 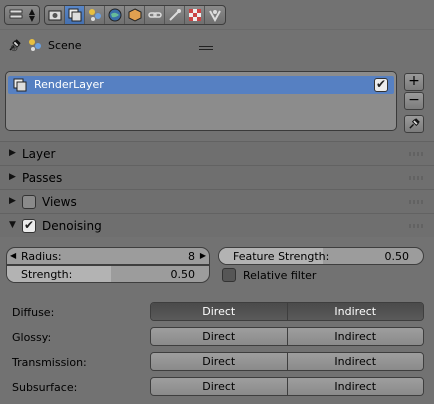 What do you see at coordinates (414, 101) in the screenshot?
I see `remove-layer-button: −` at bounding box center [414, 101].